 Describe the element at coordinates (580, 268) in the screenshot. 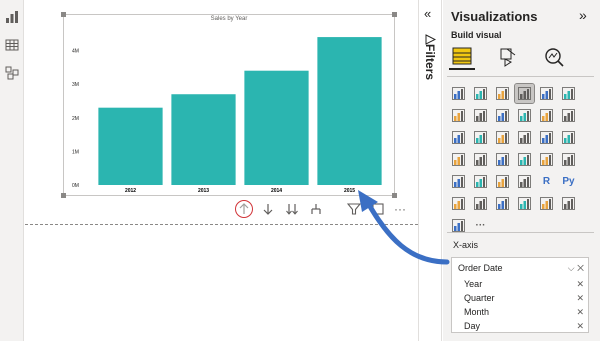

I see `remove-field-icon: ✕` at that location.